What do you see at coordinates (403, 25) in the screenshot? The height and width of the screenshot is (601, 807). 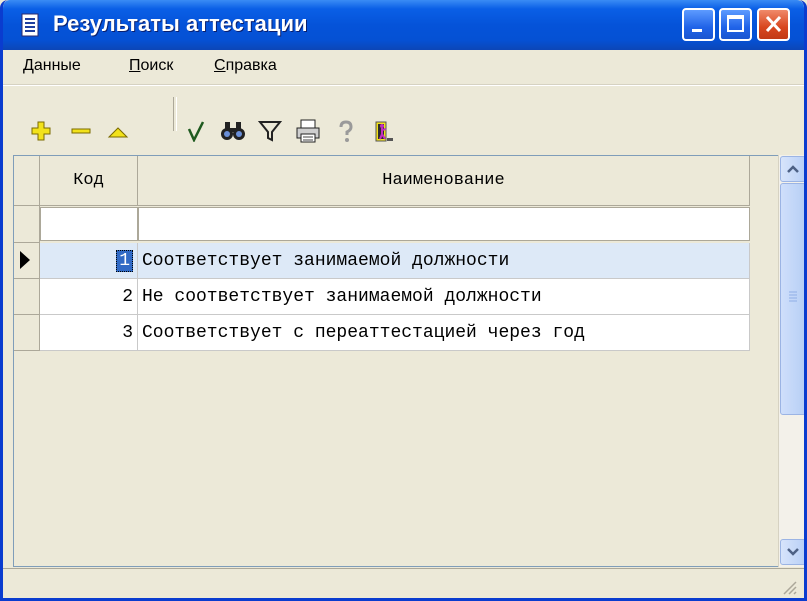 I see `title-bar: Результаты аттестации` at bounding box center [403, 25].